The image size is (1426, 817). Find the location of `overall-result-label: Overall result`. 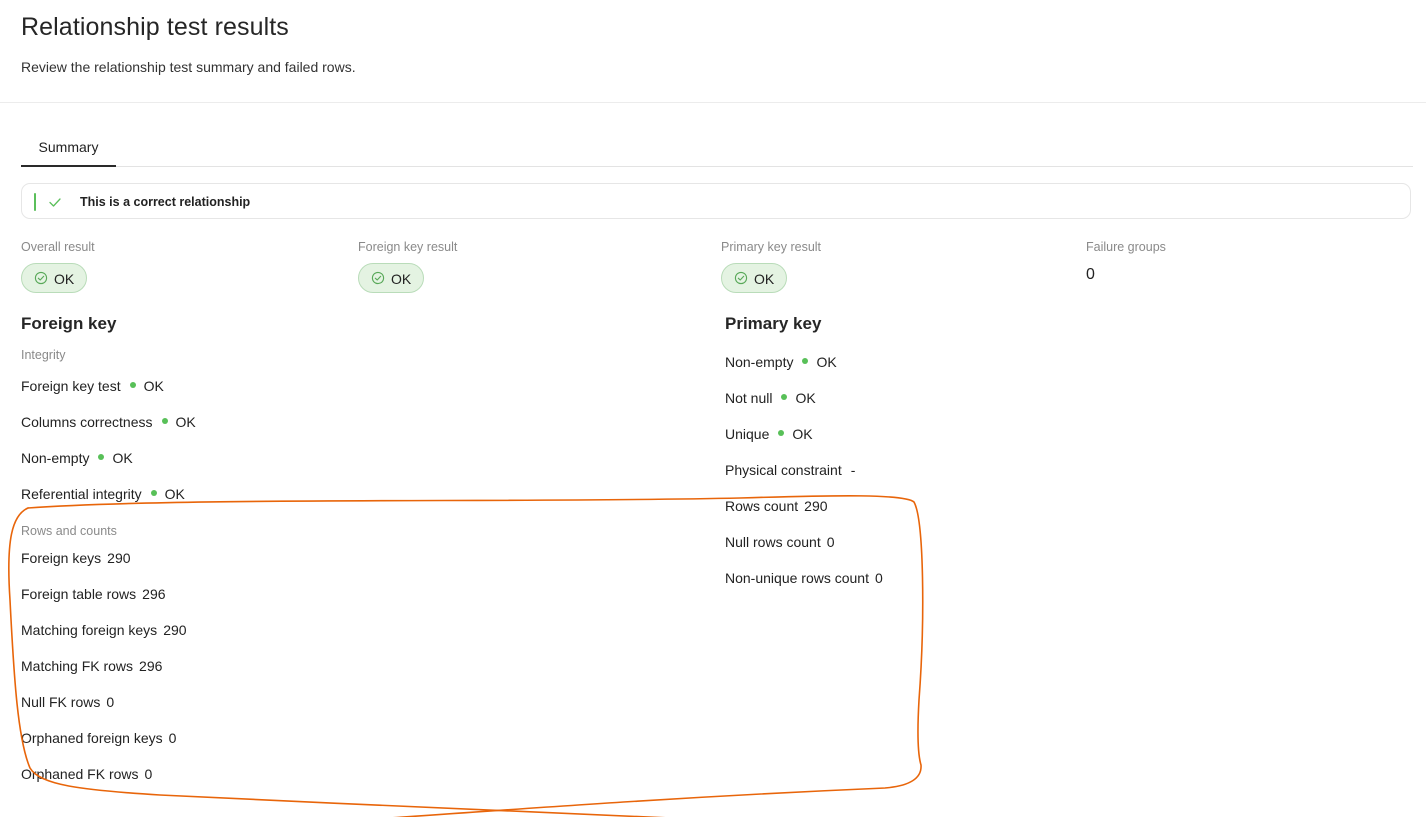

overall-result-label: Overall result is located at coordinates (58, 247).